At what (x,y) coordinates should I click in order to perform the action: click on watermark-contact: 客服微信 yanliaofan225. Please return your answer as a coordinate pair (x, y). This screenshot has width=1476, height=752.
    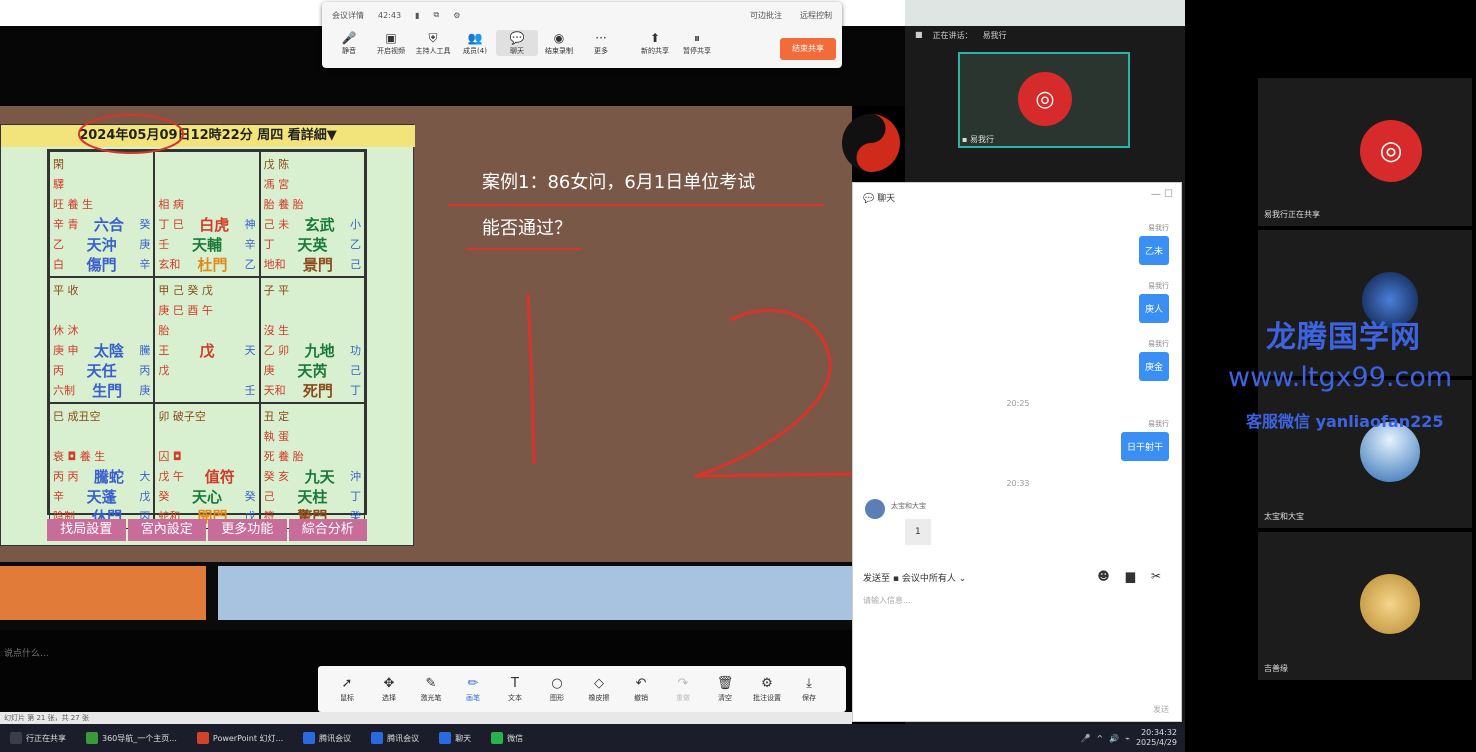
    Looking at the image, I should click on (1345, 421).